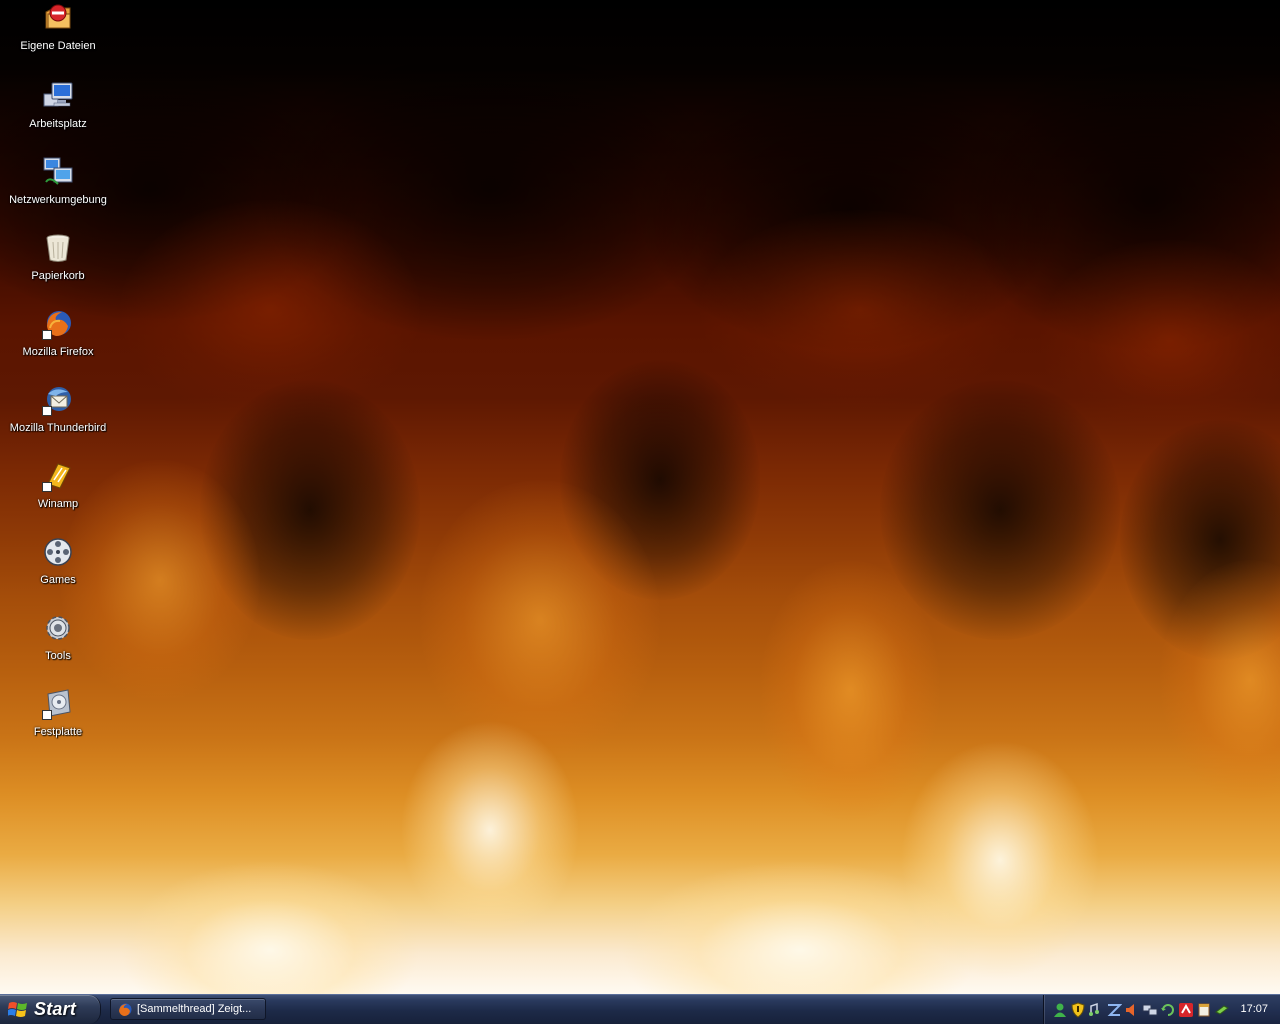  Describe the element at coordinates (1222, 1010) in the screenshot. I see `battery-icon` at that location.